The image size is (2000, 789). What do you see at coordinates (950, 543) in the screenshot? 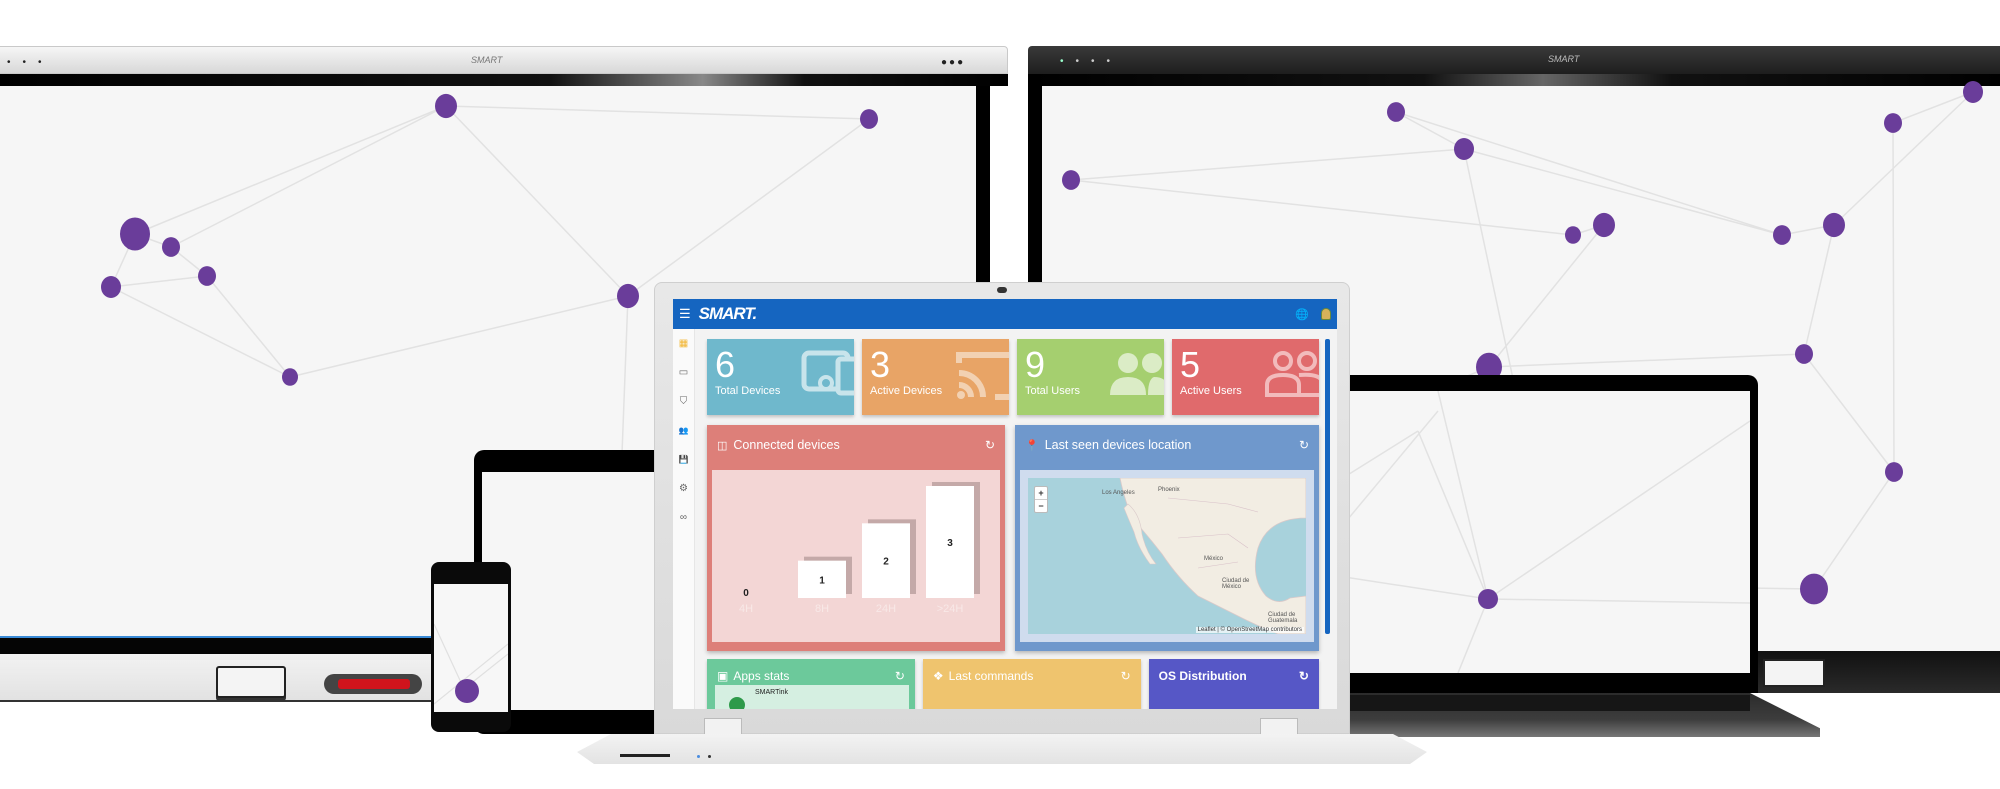
I see `bar-value-label: 3` at bounding box center [950, 543].